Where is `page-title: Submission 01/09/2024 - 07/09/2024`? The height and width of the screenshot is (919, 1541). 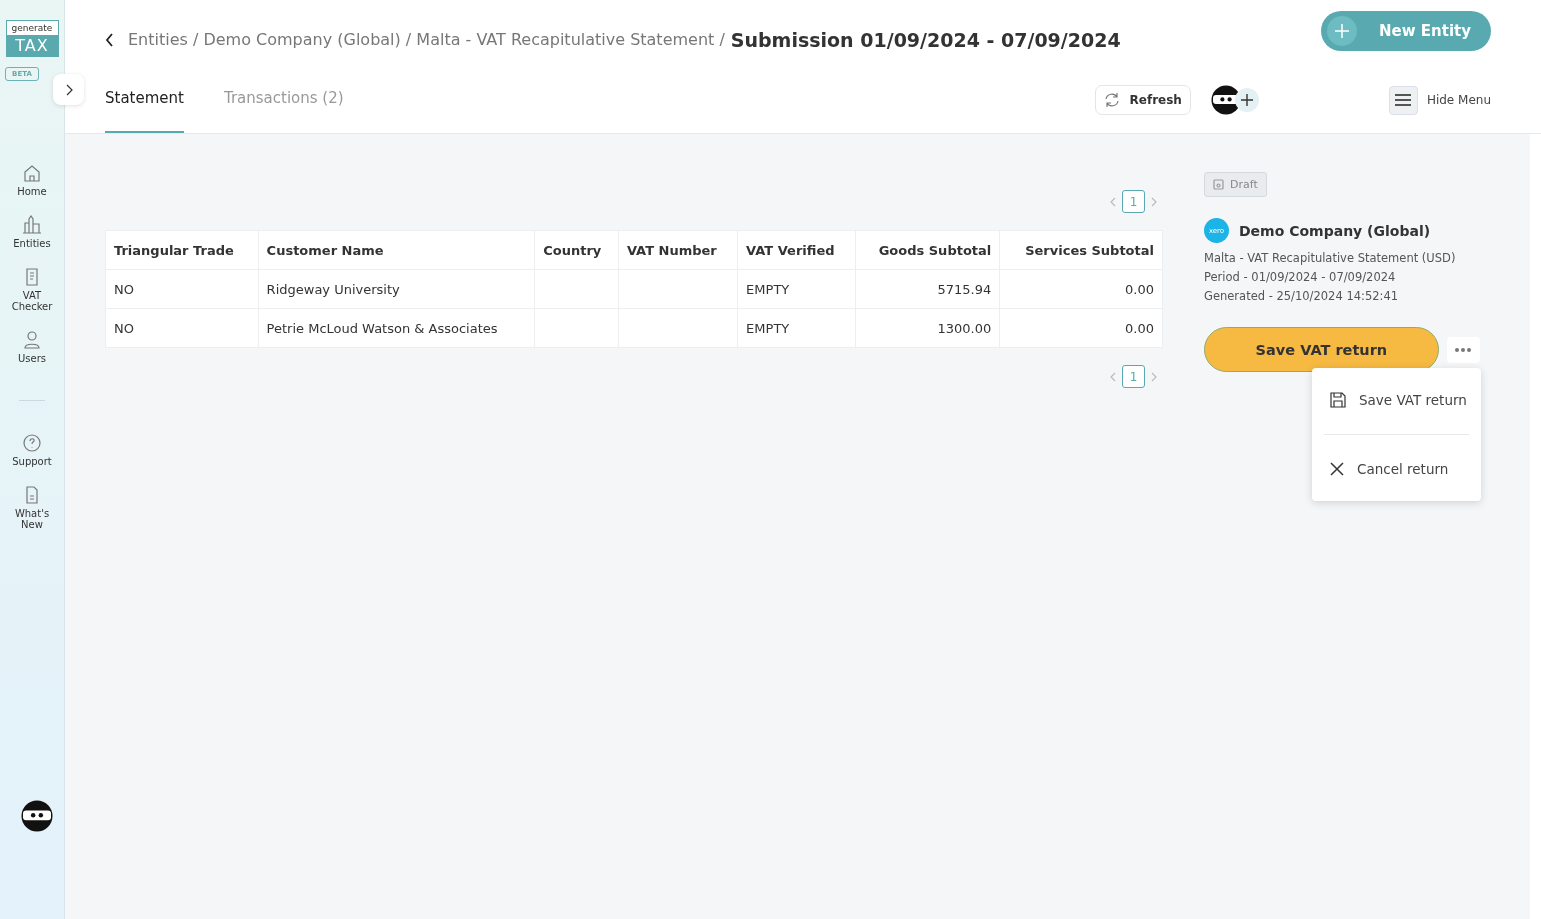
page-title: Submission 01/09/2024 - 07/09/2024 is located at coordinates (925, 39).